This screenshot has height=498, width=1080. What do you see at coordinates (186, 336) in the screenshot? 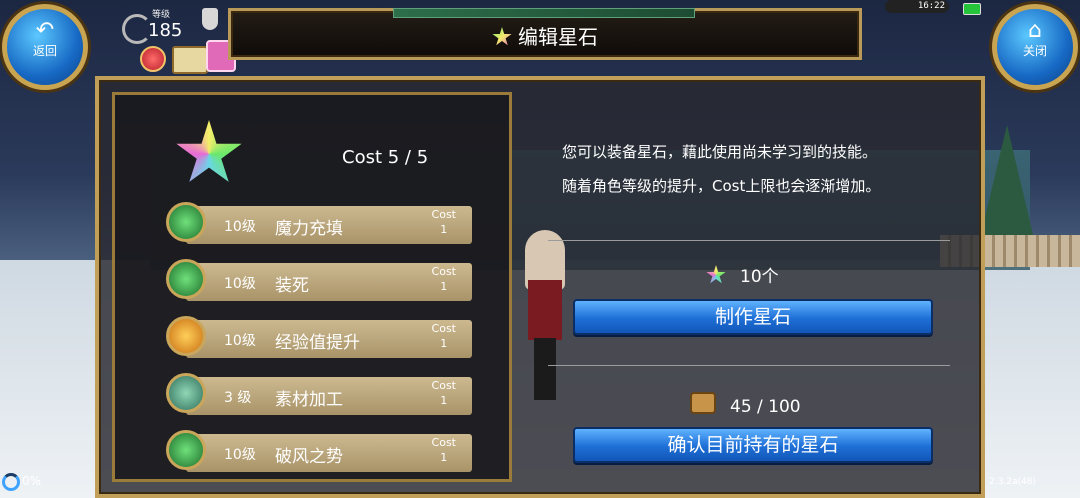
I see `exp-up-icon` at bounding box center [186, 336].